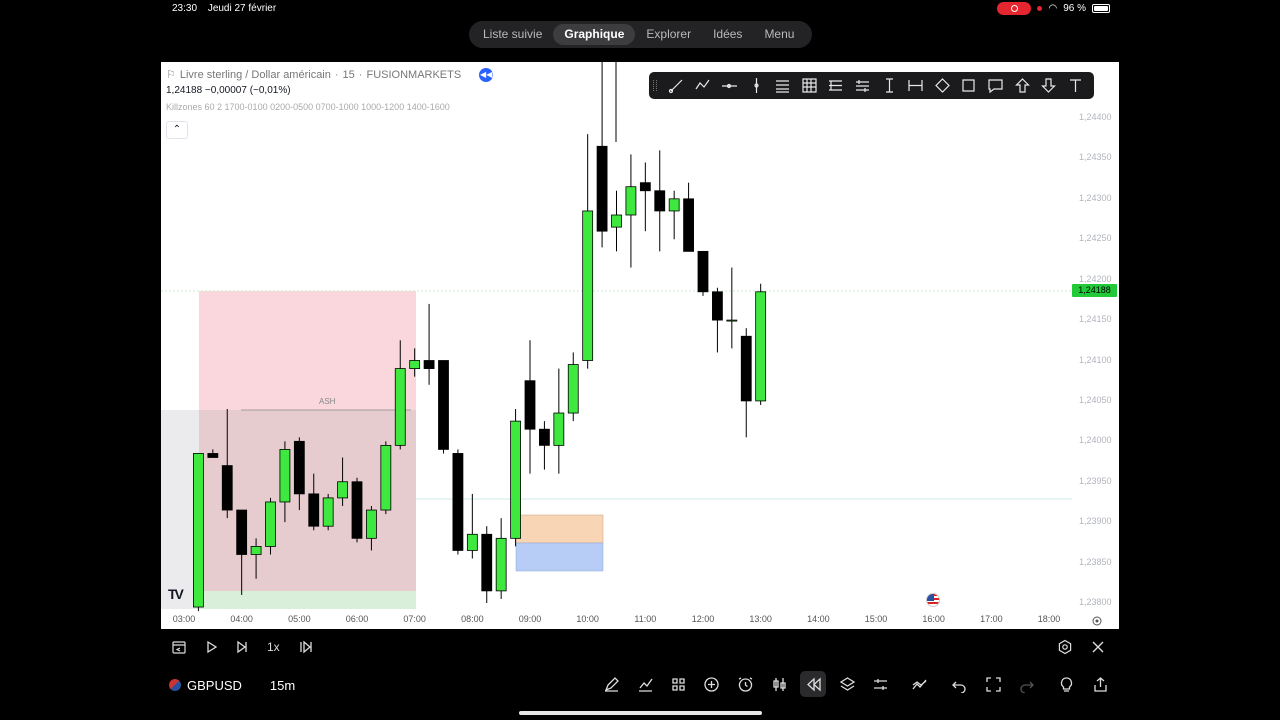 Image resolution: width=1280 pixels, height=720 pixels. I want to click on parallel-channel-icon, so click(782, 85).